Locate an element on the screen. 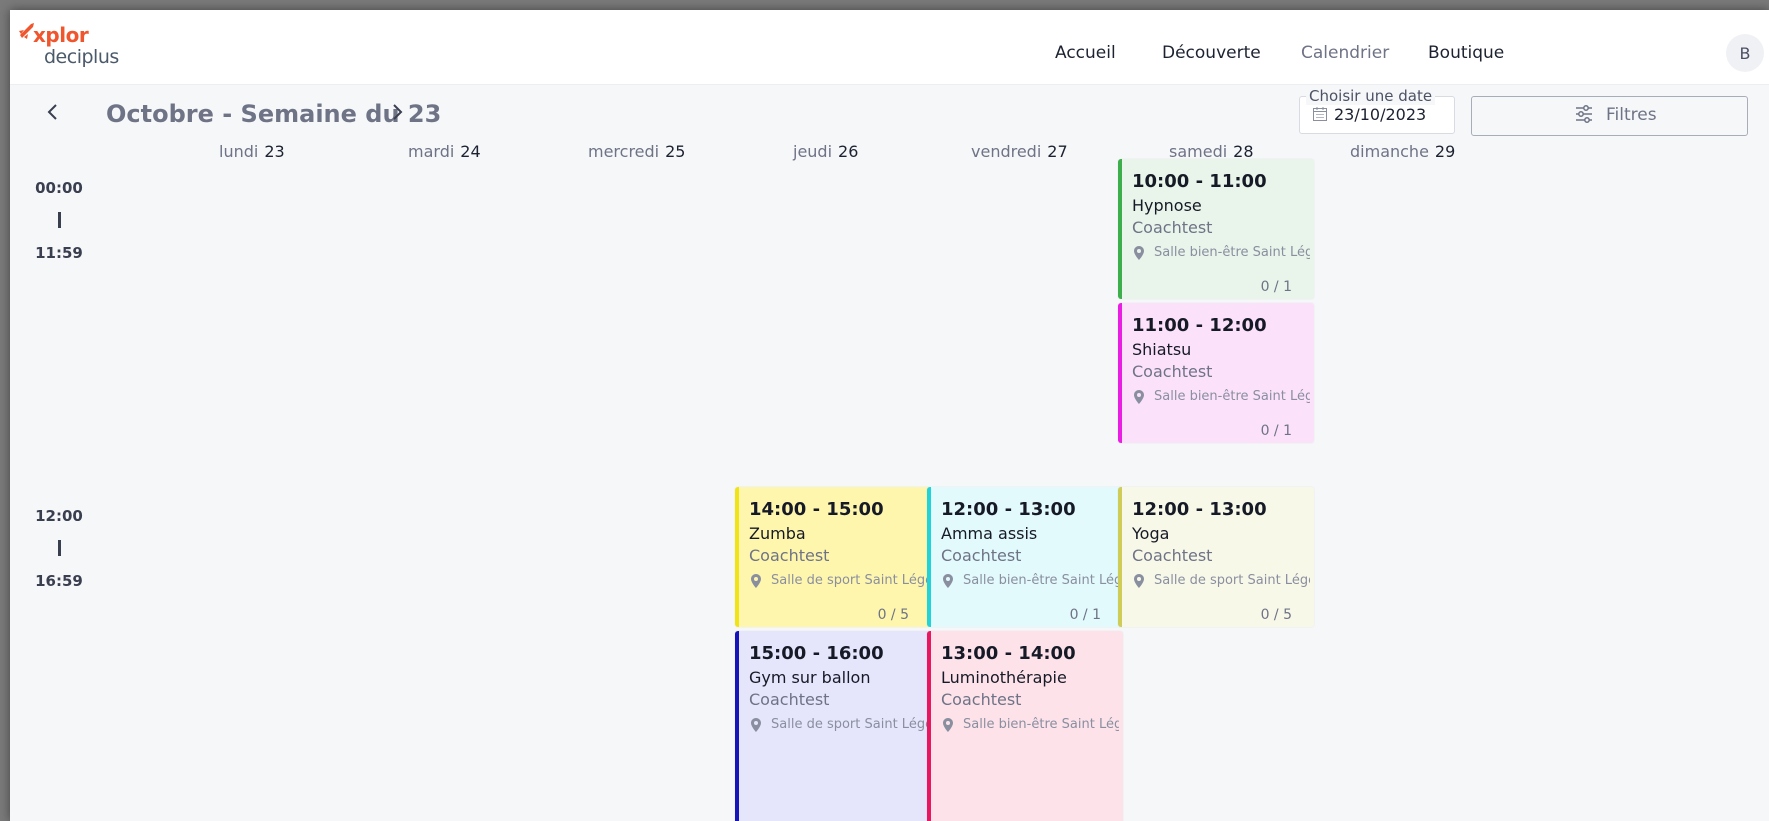  band-end-time: 16:59 is located at coordinates (59, 581).